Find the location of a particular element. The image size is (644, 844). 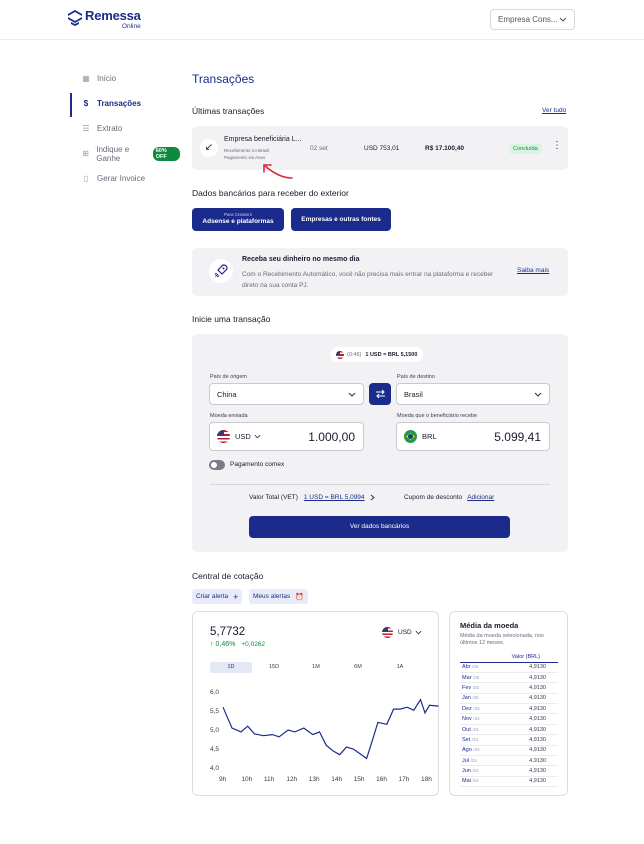

sidebar-item-invoice: ▯ Gerar Invoice is located at coordinates (125, 178).